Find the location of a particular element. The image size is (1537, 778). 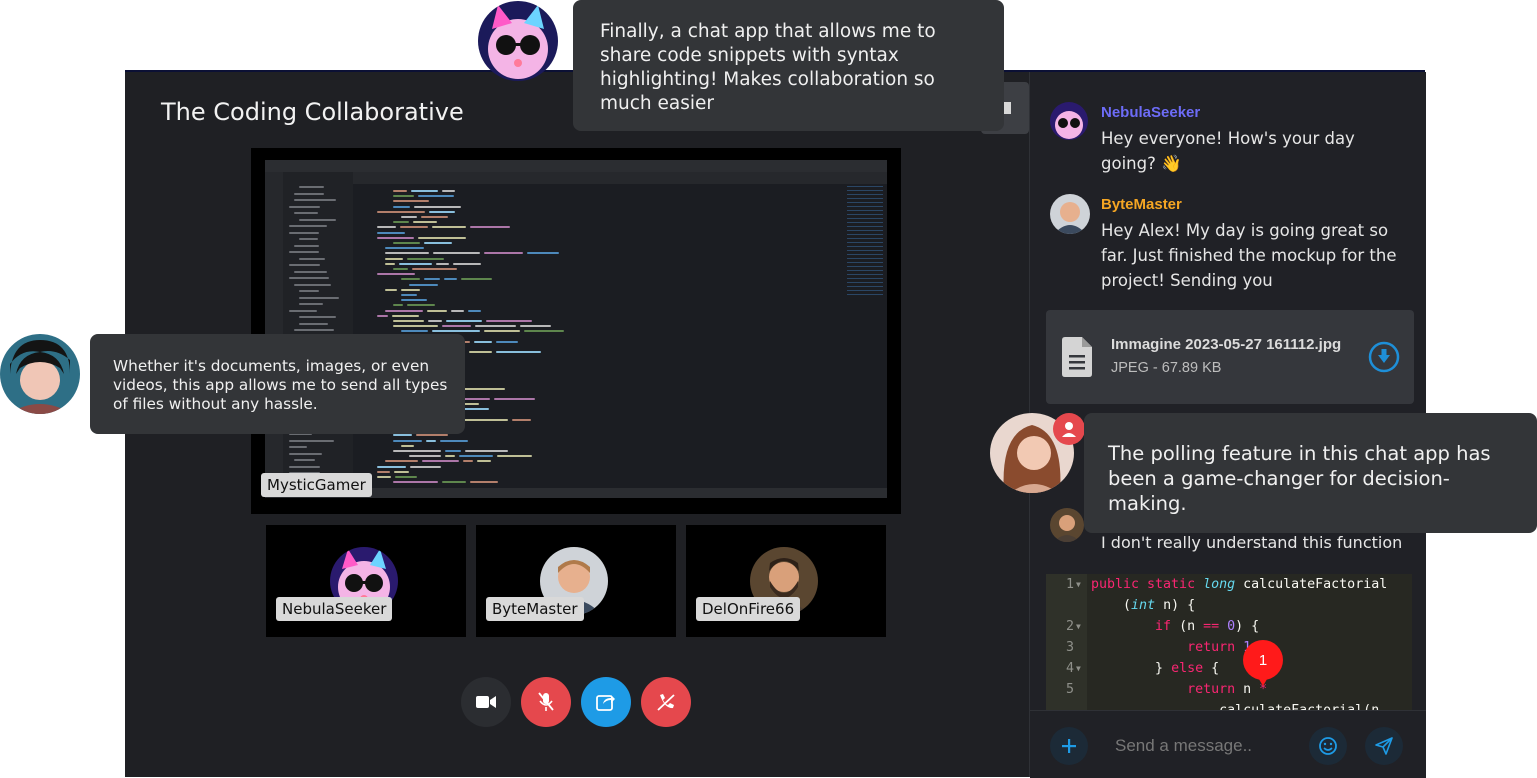

phone-off-icon is located at coordinates (666, 702).